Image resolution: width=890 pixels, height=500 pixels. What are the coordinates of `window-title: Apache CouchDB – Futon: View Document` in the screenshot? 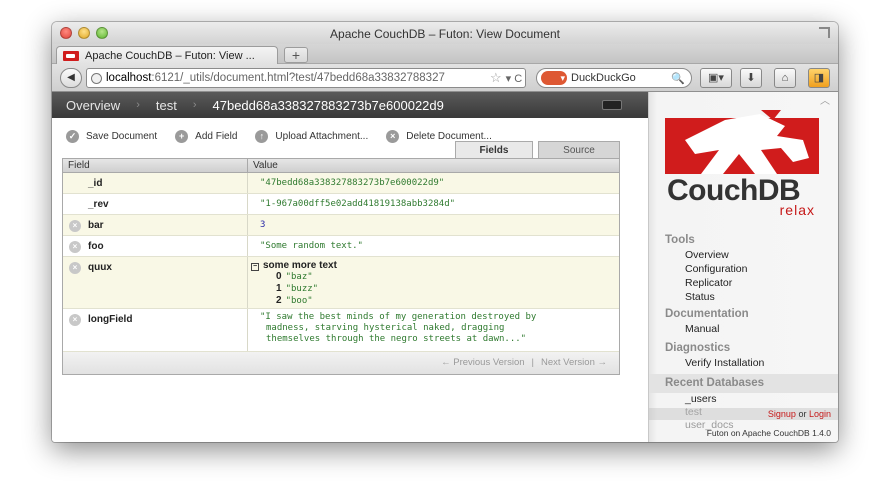 It's located at (445, 34).